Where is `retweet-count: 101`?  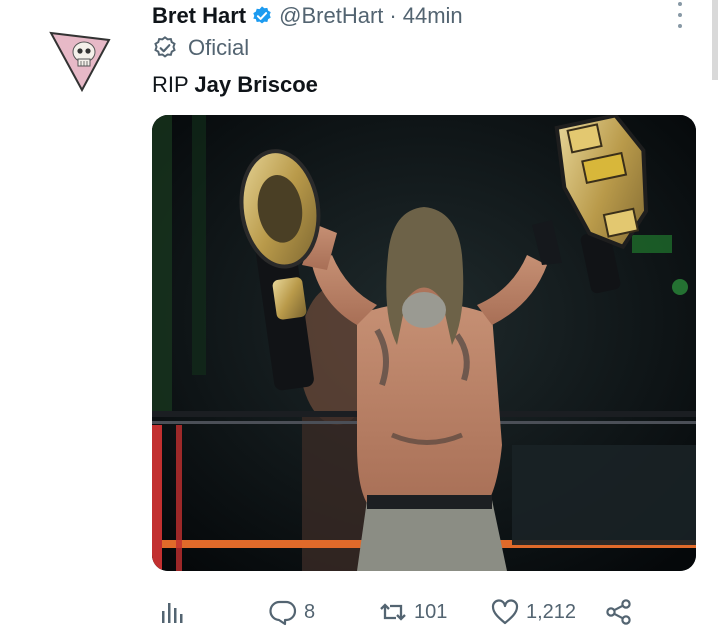
retweet-count: 101 is located at coordinates (431, 611).